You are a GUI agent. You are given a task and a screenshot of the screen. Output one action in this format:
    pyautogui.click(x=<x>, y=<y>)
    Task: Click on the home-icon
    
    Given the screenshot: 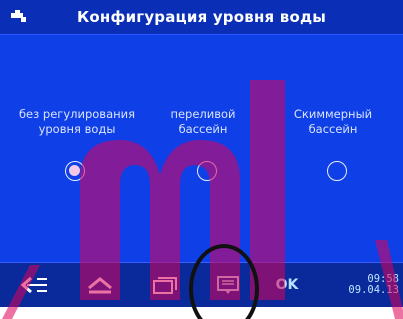 What is the action you would take?
    pyautogui.click(x=100, y=285)
    